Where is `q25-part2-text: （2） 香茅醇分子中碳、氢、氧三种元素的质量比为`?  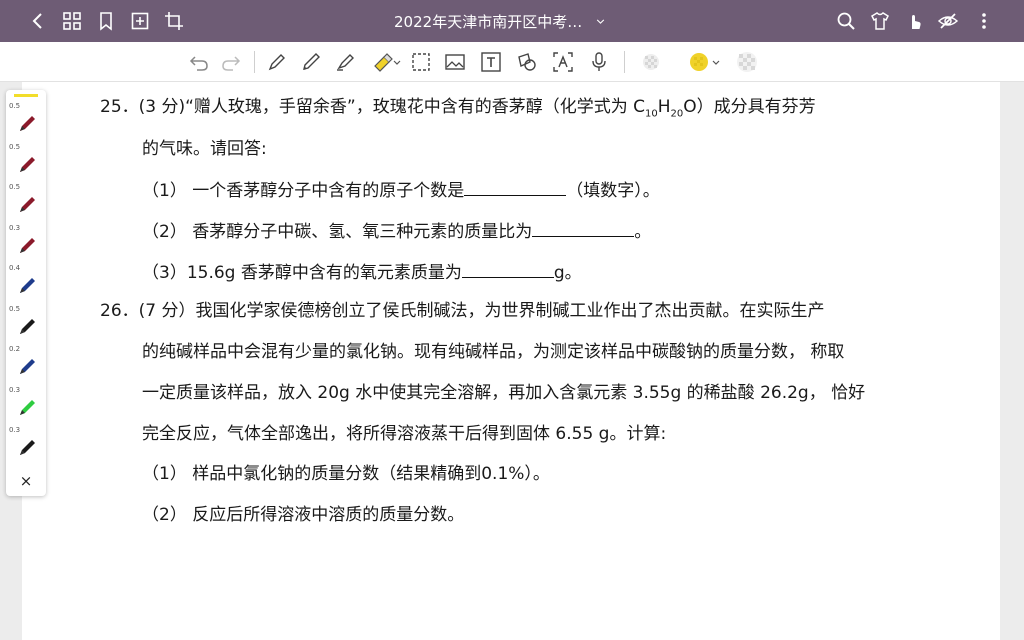
q25-part2-text: （2） 香茅醇分子中碳、氢、氧三种元素的质量比为 is located at coordinates (337, 232).